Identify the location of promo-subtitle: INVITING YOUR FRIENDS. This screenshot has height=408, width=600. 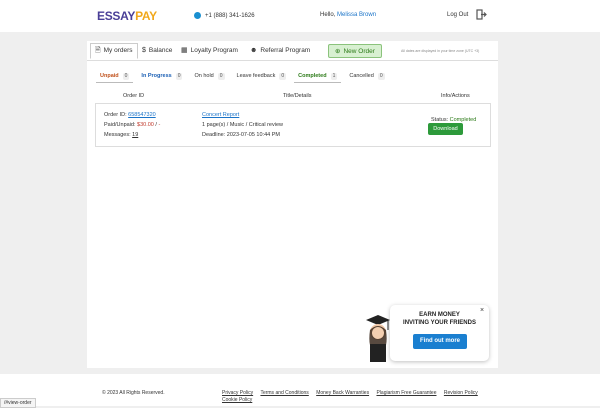
(439, 323).